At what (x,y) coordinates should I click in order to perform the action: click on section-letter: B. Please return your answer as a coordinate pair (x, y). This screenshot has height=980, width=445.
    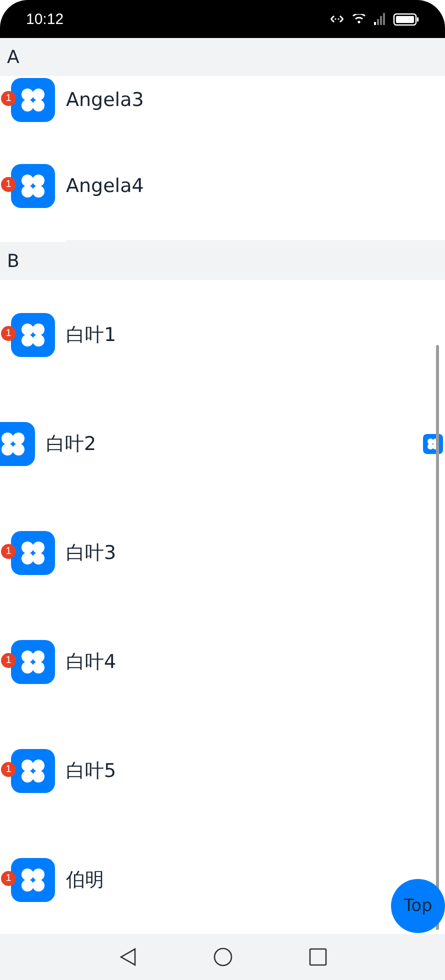
    Looking at the image, I should click on (13, 261).